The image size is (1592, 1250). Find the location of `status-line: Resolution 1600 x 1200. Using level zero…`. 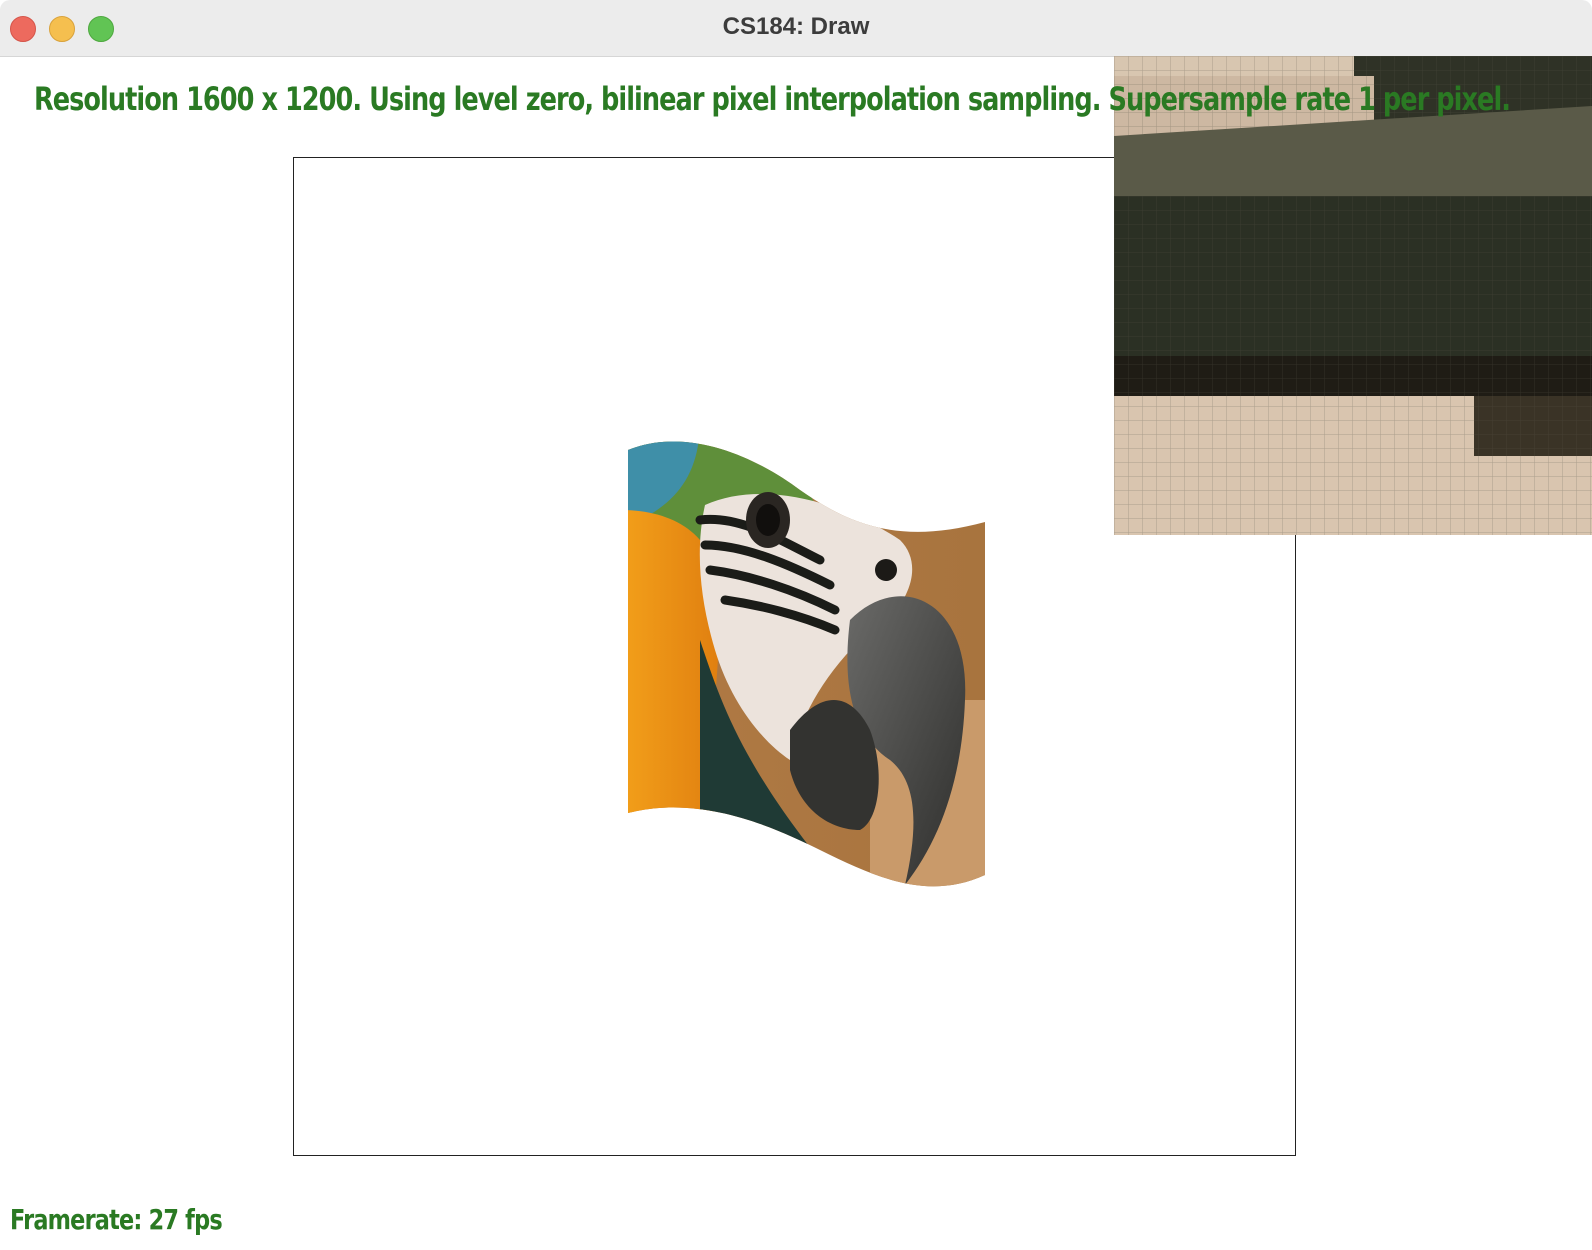

status-line: Resolution 1600 x 1200. Using level zero… is located at coordinates (772, 99).